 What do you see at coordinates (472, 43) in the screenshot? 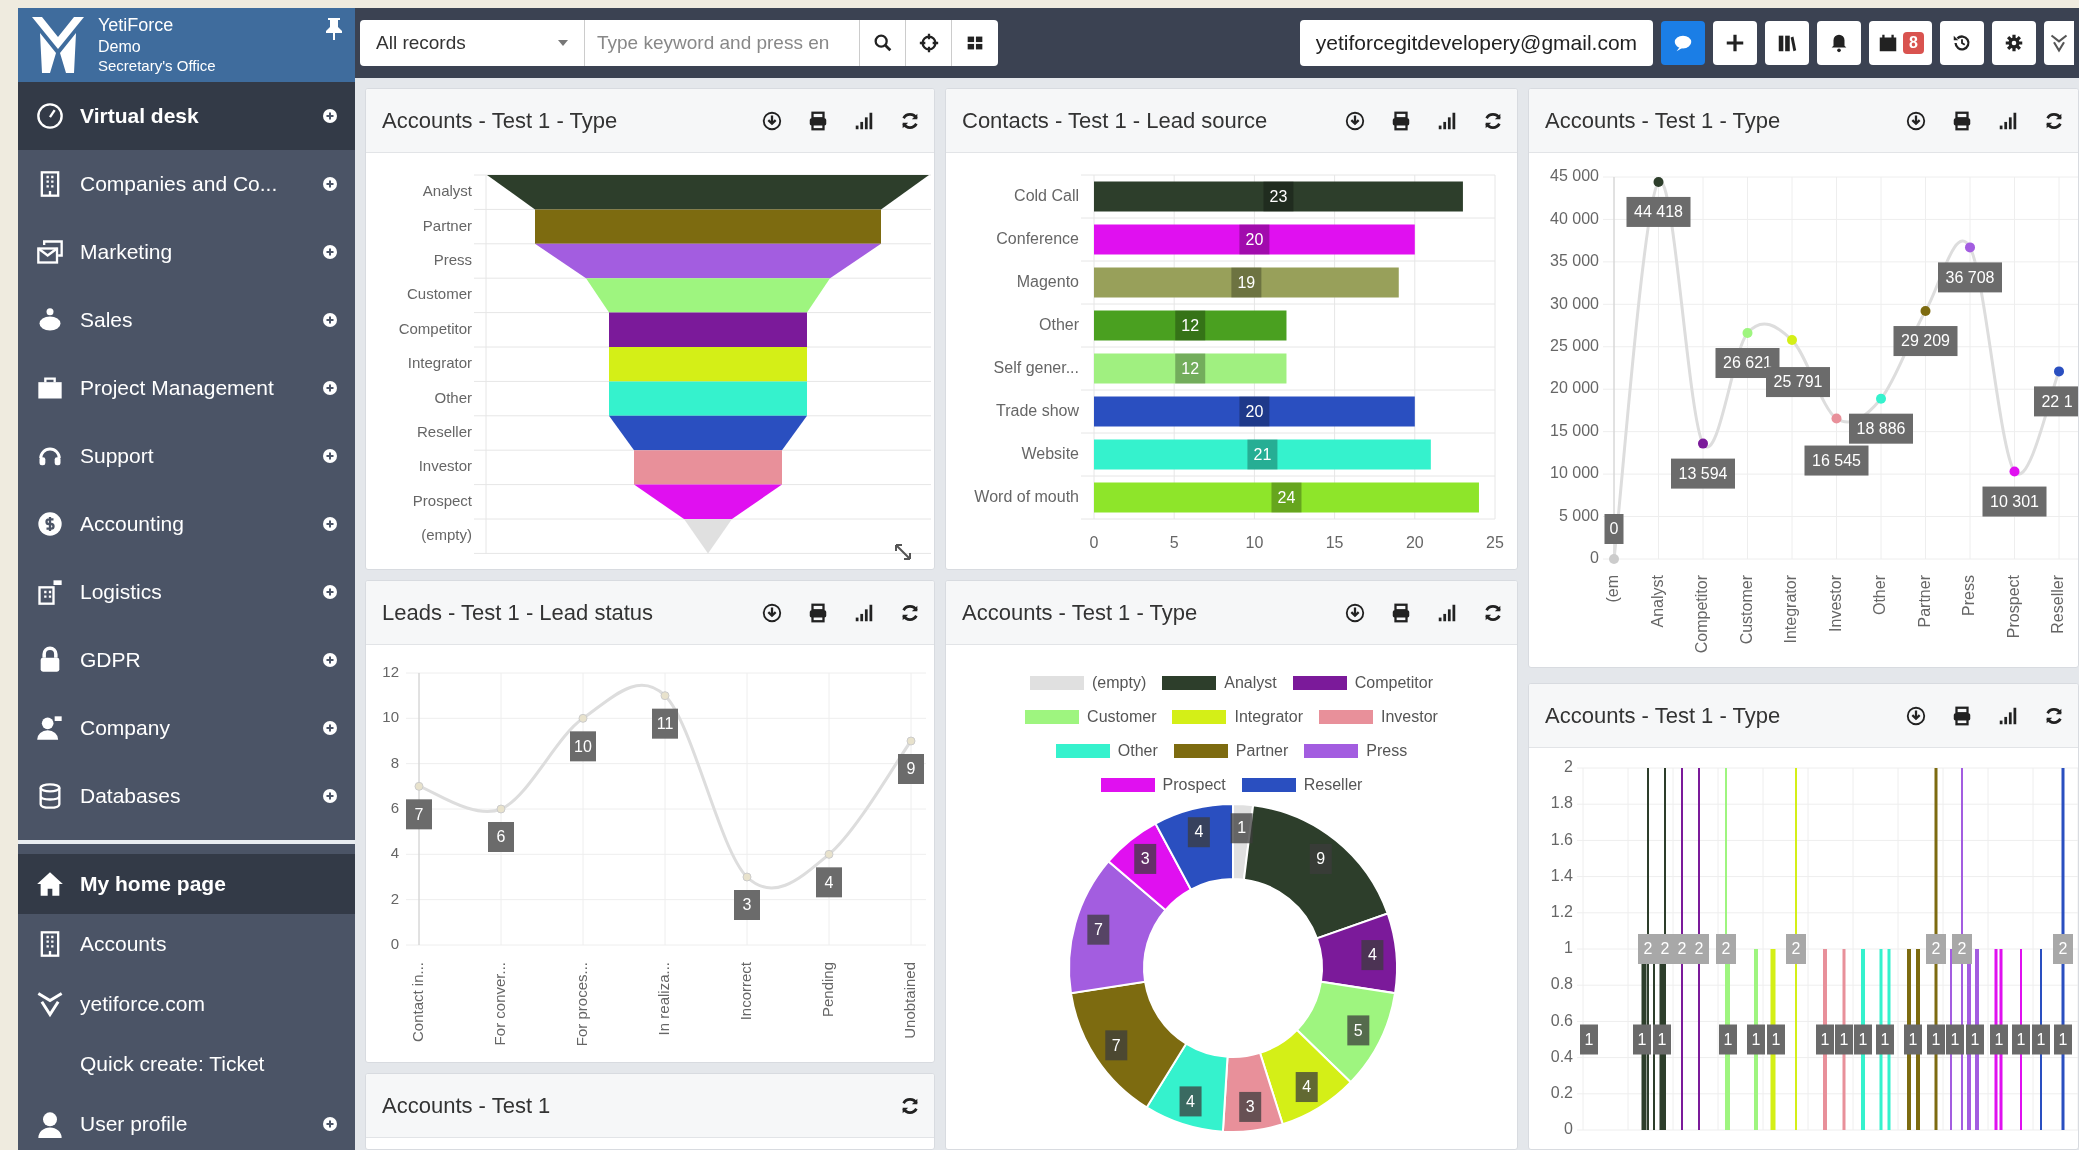
I see `scope-select: All records` at bounding box center [472, 43].